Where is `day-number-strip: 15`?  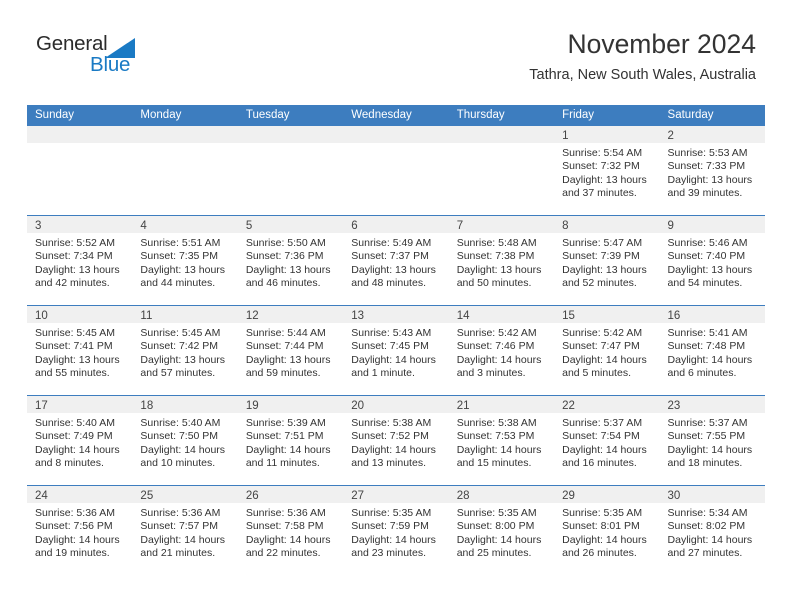 day-number-strip: 15 is located at coordinates (607, 314).